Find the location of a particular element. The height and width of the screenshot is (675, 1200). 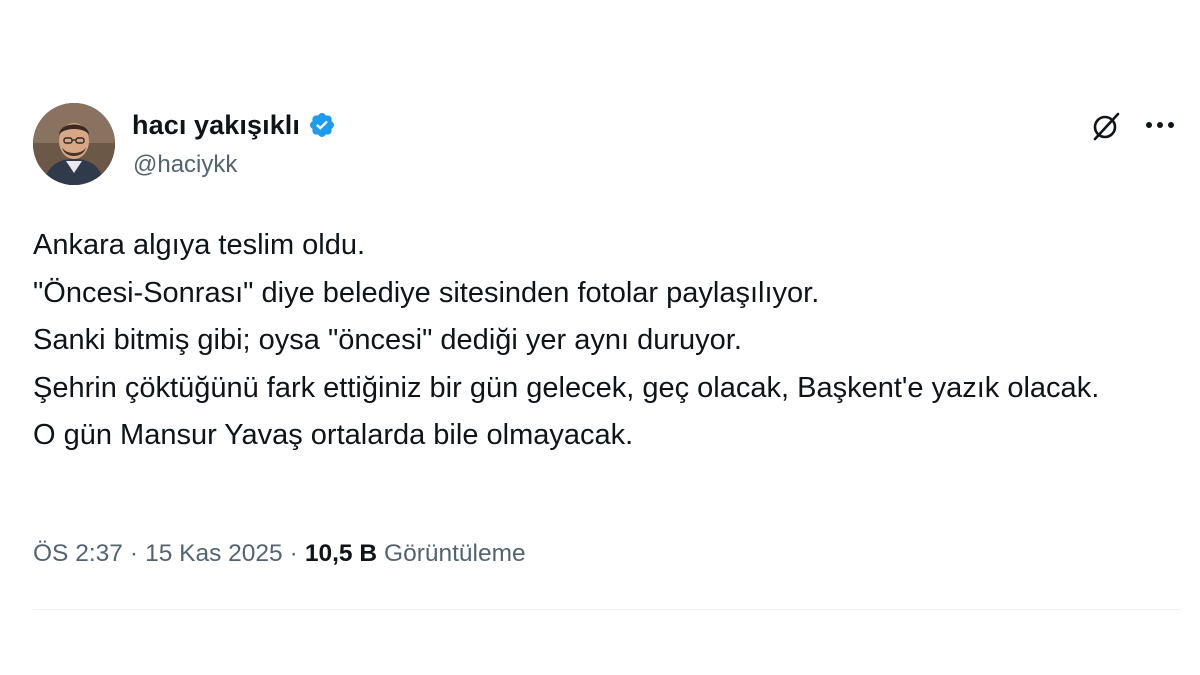

author-name-row: hacı yakışıklı is located at coordinates (234, 125).